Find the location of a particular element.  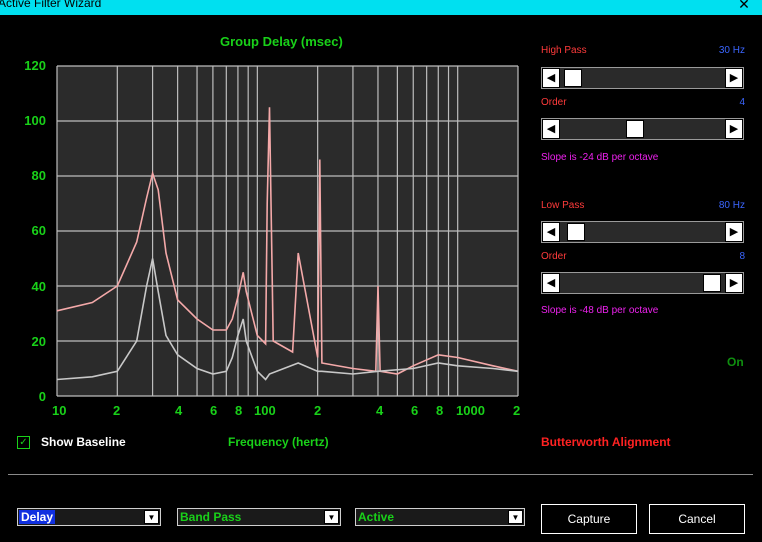

show-baseline-checkbox: ✓ is located at coordinates (23, 442).